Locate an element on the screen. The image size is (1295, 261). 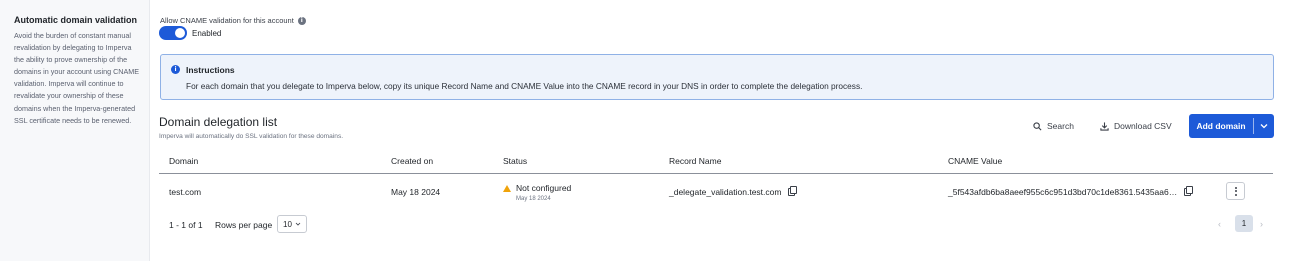
column-header-status: Status is located at coordinates (515, 161).